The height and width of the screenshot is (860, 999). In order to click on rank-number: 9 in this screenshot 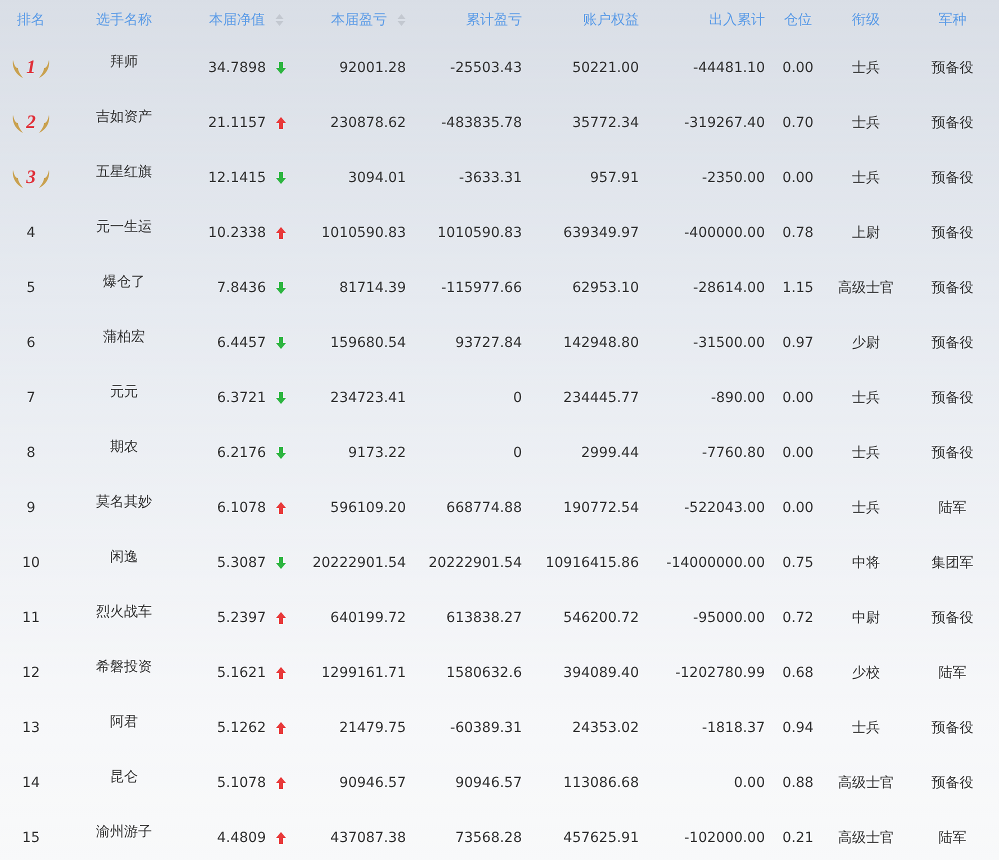, I will do `click(31, 508)`.